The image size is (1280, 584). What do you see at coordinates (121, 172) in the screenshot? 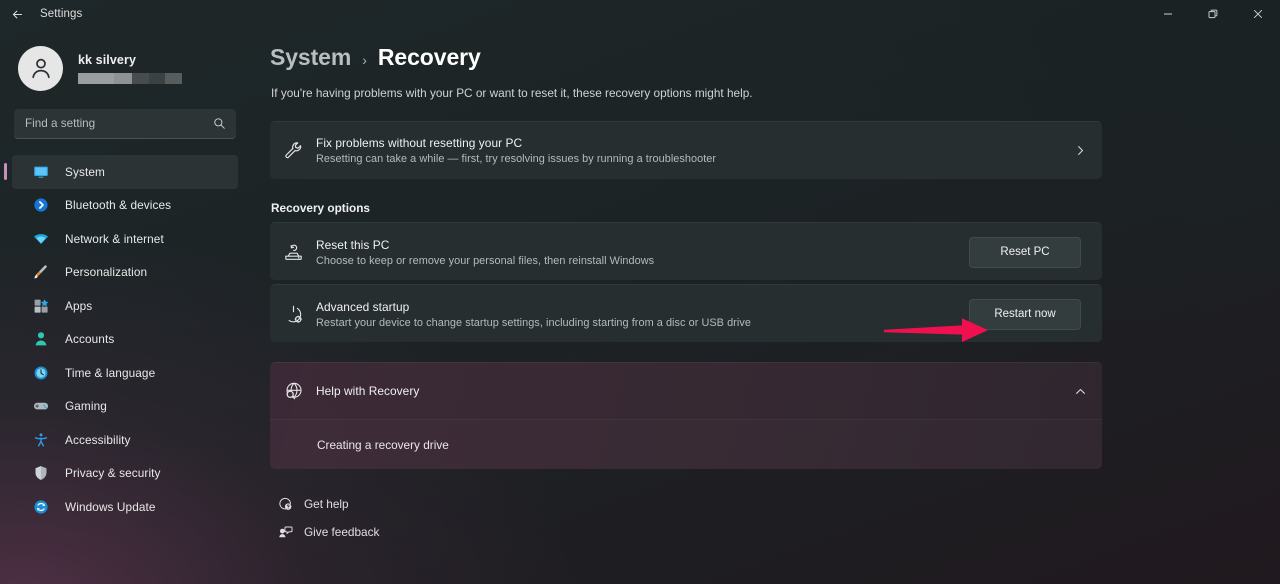
I see `sidebar-item-system: System` at bounding box center [121, 172].